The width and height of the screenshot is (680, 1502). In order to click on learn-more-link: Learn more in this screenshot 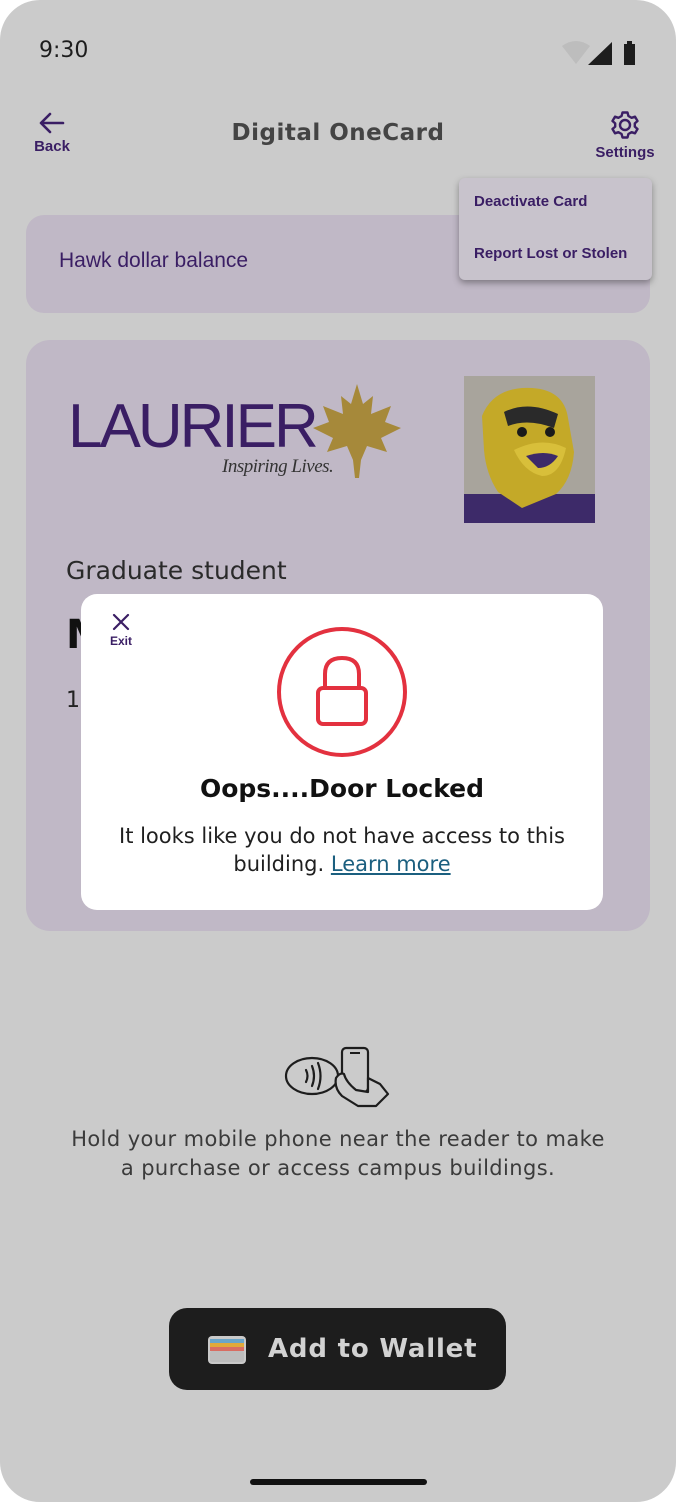, I will do `click(391, 864)`.